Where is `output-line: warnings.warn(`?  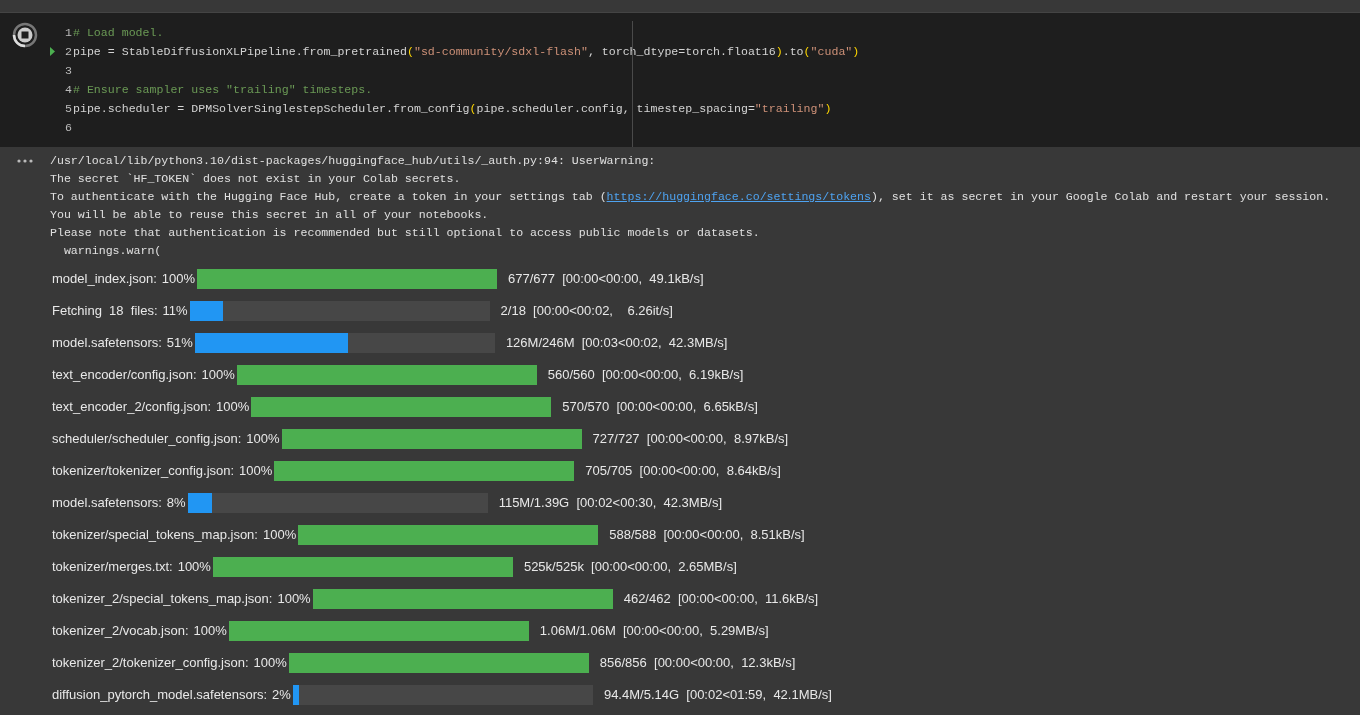 output-line: warnings.warn( is located at coordinates (112, 251).